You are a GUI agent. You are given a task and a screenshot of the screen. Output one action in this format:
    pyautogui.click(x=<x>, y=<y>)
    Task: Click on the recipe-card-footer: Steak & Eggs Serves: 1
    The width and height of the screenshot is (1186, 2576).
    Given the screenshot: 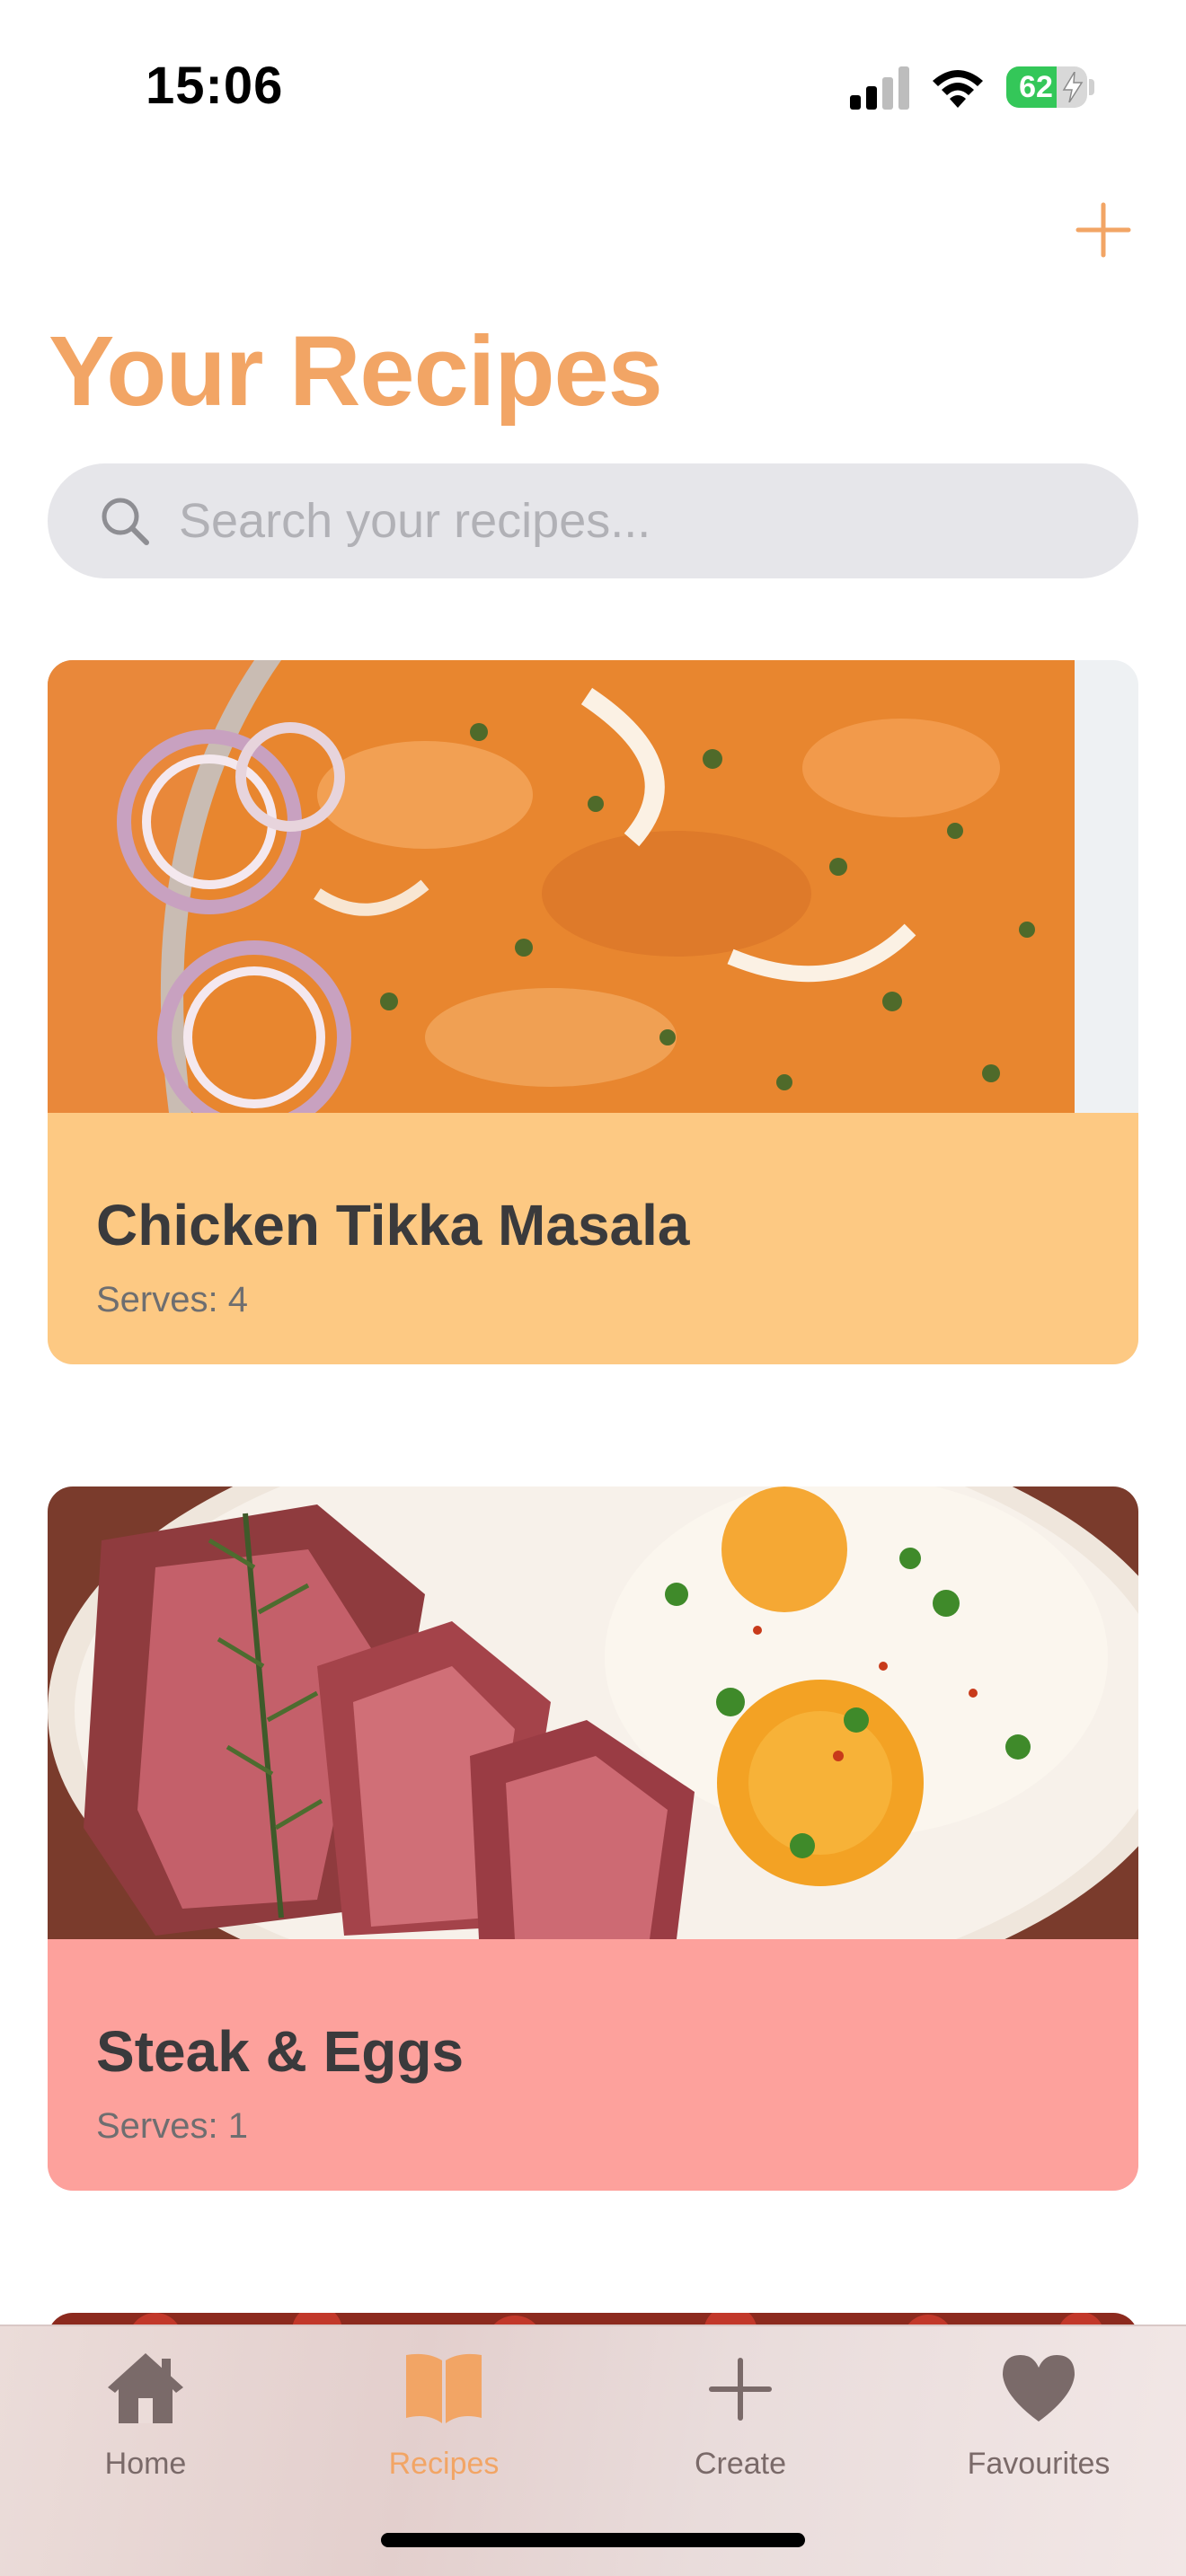 What is the action you would take?
    pyautogui.click(x=593, y=2065)
    